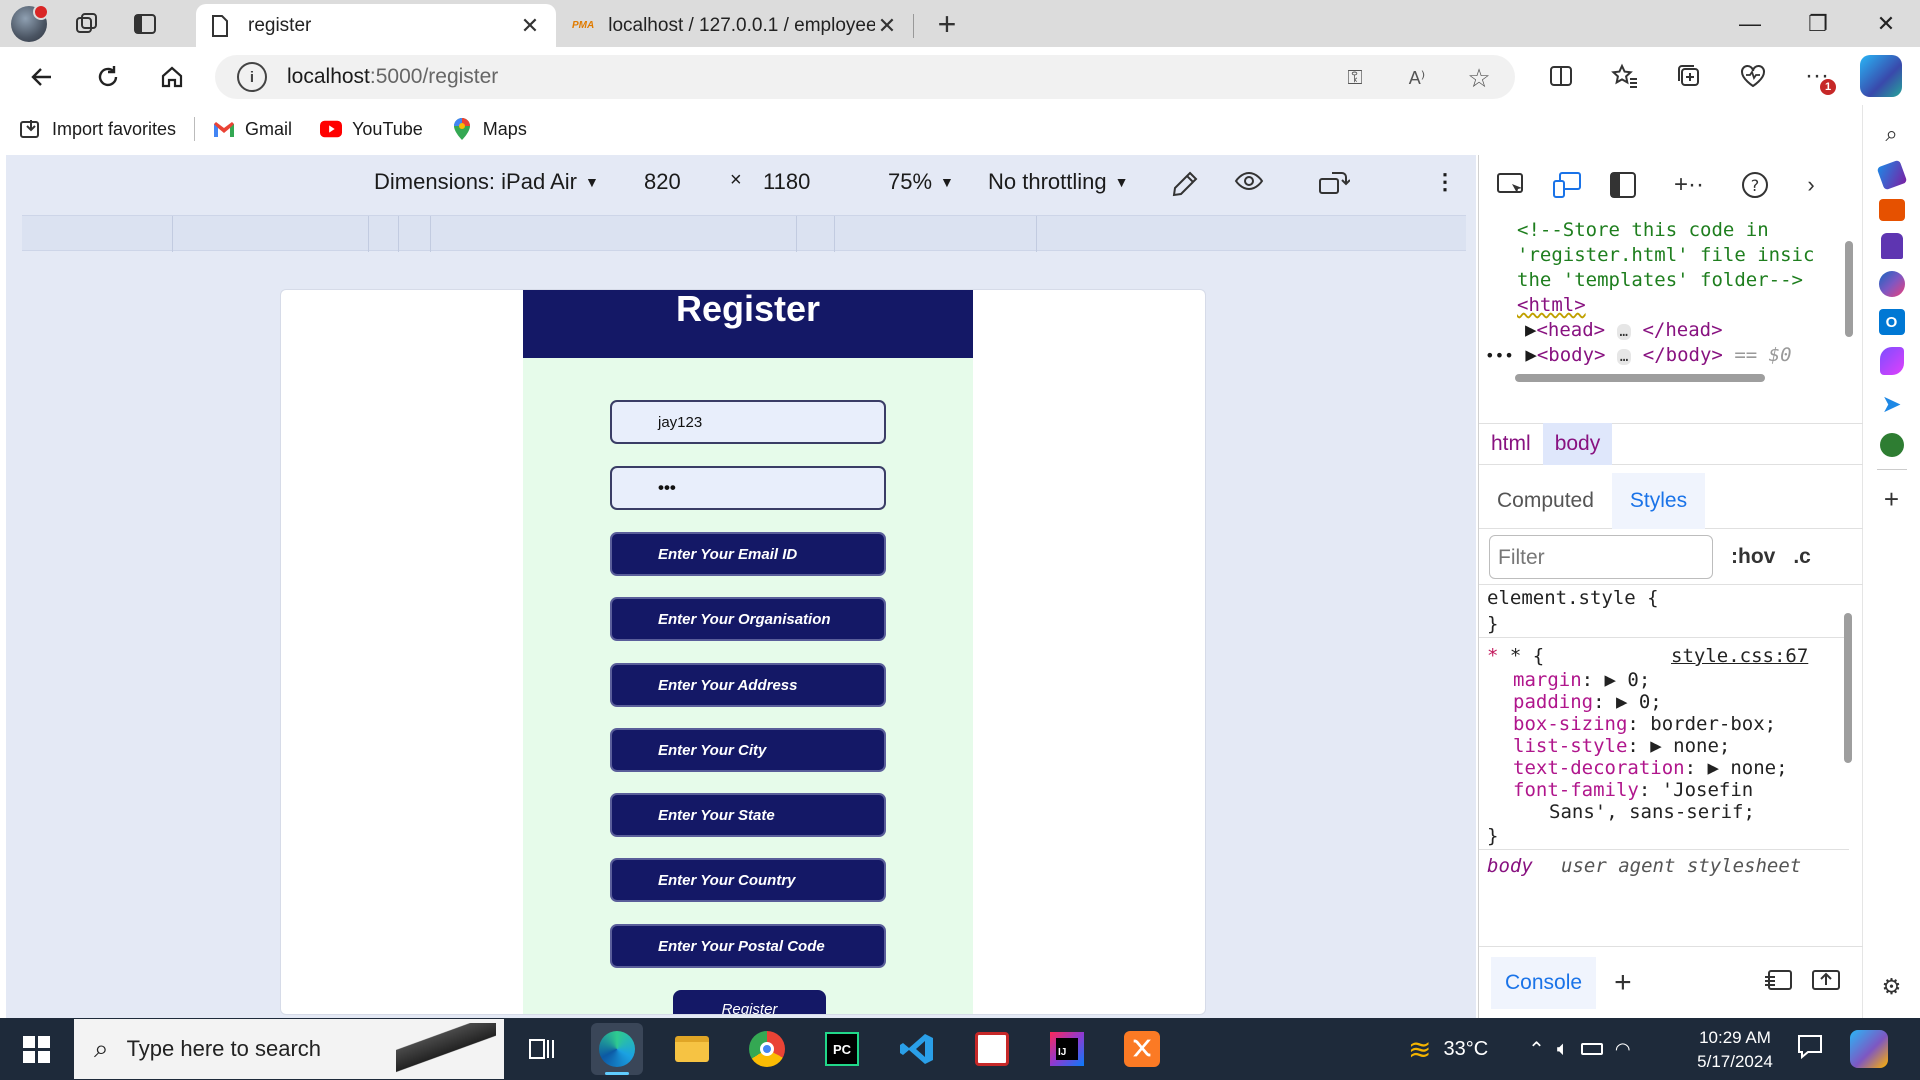 The image size is (1920, 1080). Describe the element at coordinates (662, 182) in the screenshot. I see `device-width-input: 820` at that location.